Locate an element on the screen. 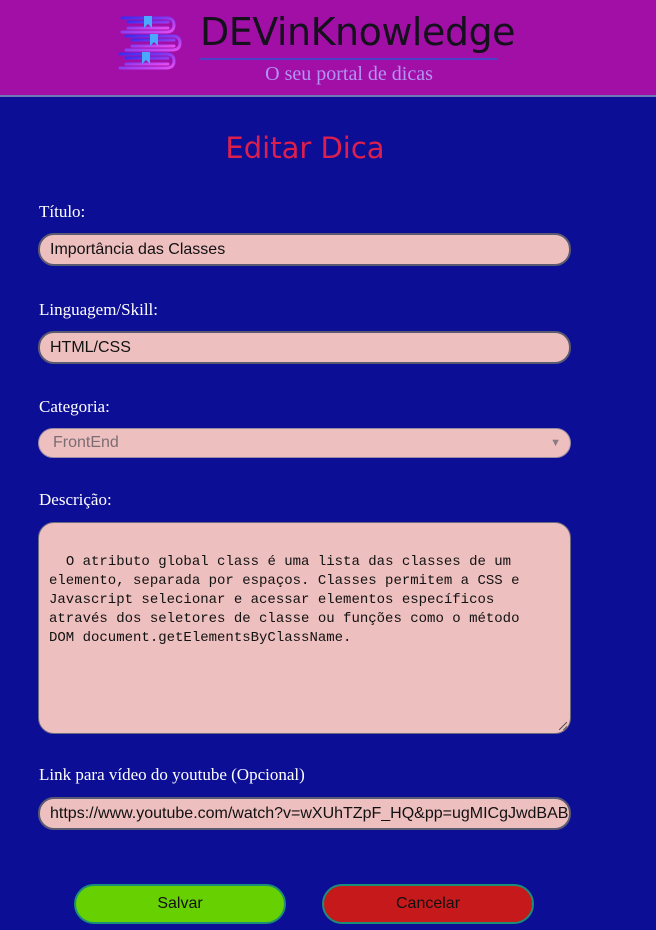  video-label: Link para vídeo do youtube (Opcional) is located at coordinates (172, 774).